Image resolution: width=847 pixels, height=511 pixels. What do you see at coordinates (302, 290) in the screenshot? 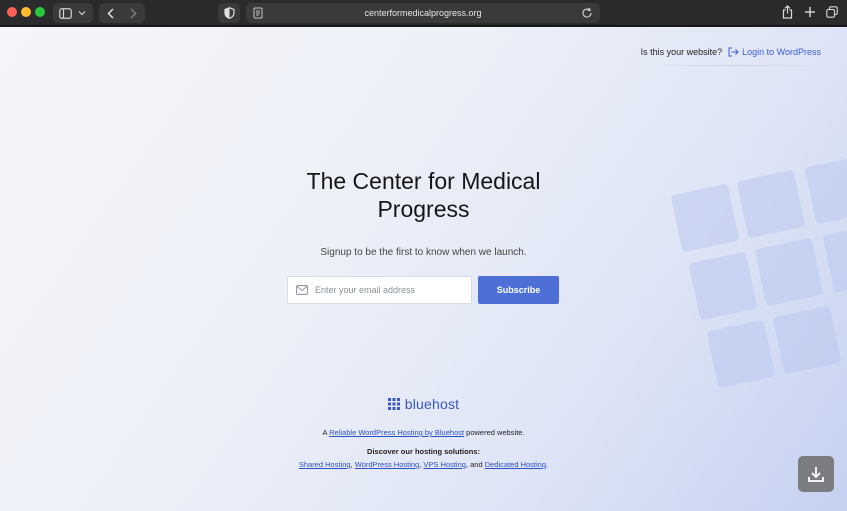
I see `mail-icon` at bounding box center [302, 290].